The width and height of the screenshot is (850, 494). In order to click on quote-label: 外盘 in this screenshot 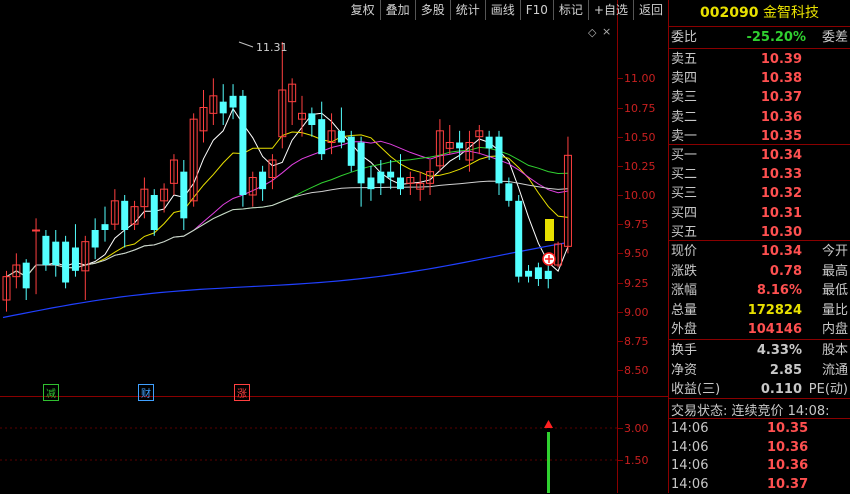, I will do `click(684, 329)`.